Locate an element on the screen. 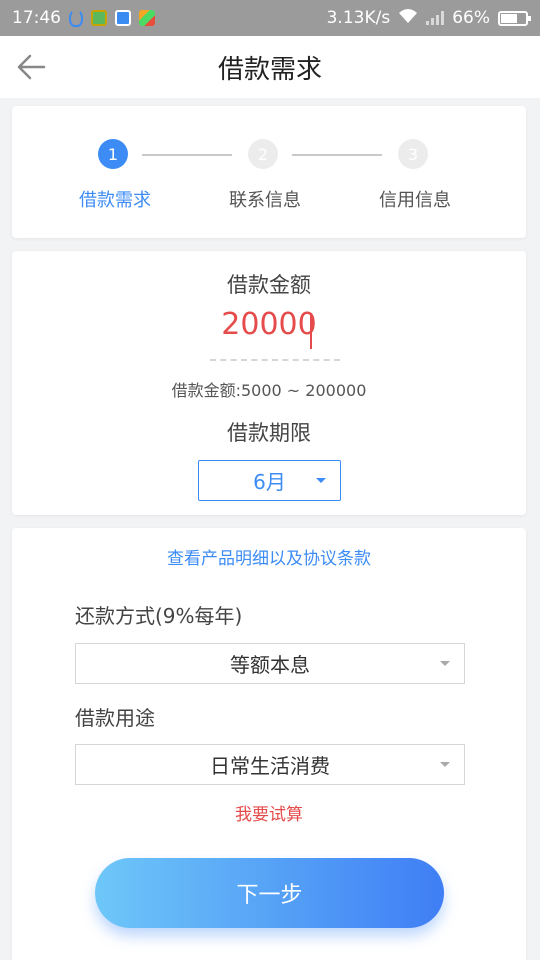 Image resolution: width=540 pixels, height=960 pixels. loan-purpose-select: 日常生活消费 is located at coordinates (270, 764).